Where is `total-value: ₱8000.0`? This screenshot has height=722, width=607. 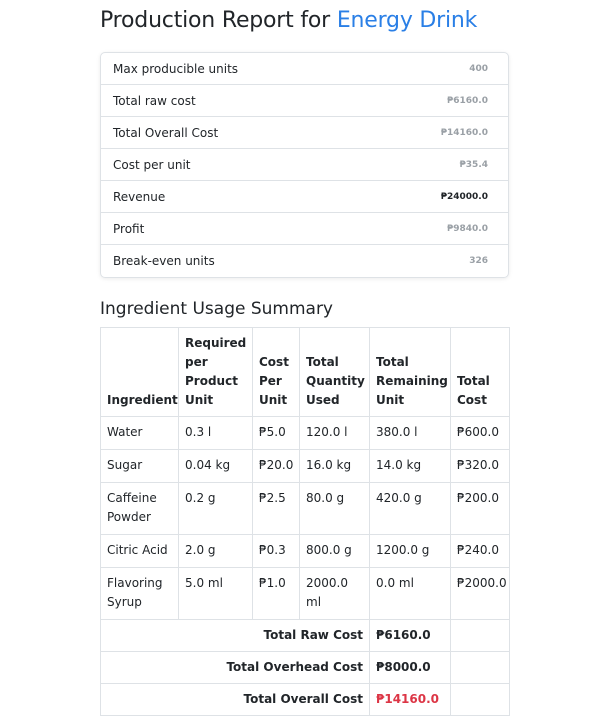
total-value: ₱8000.0 is located at coordinates (410, 667).